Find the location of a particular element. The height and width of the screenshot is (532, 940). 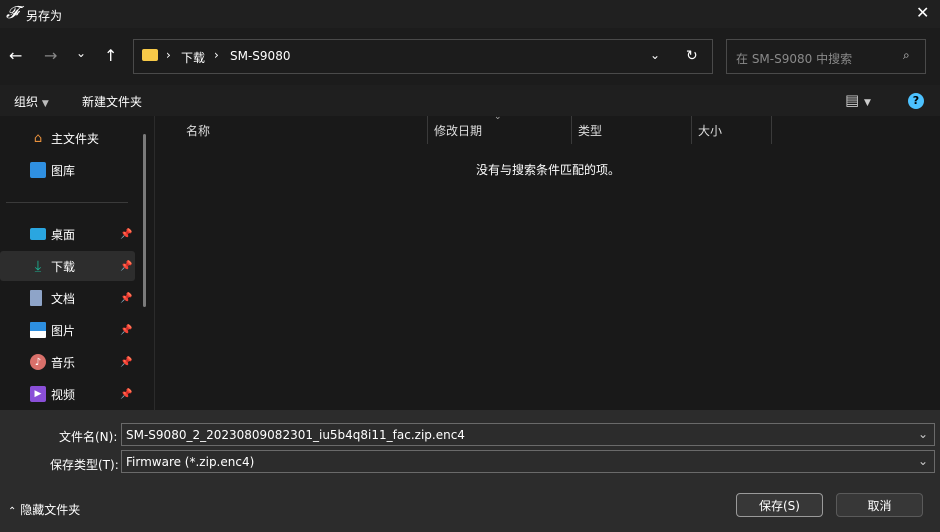

breadcrumb-downloads: 下载 is located at coordinates (193, 57).